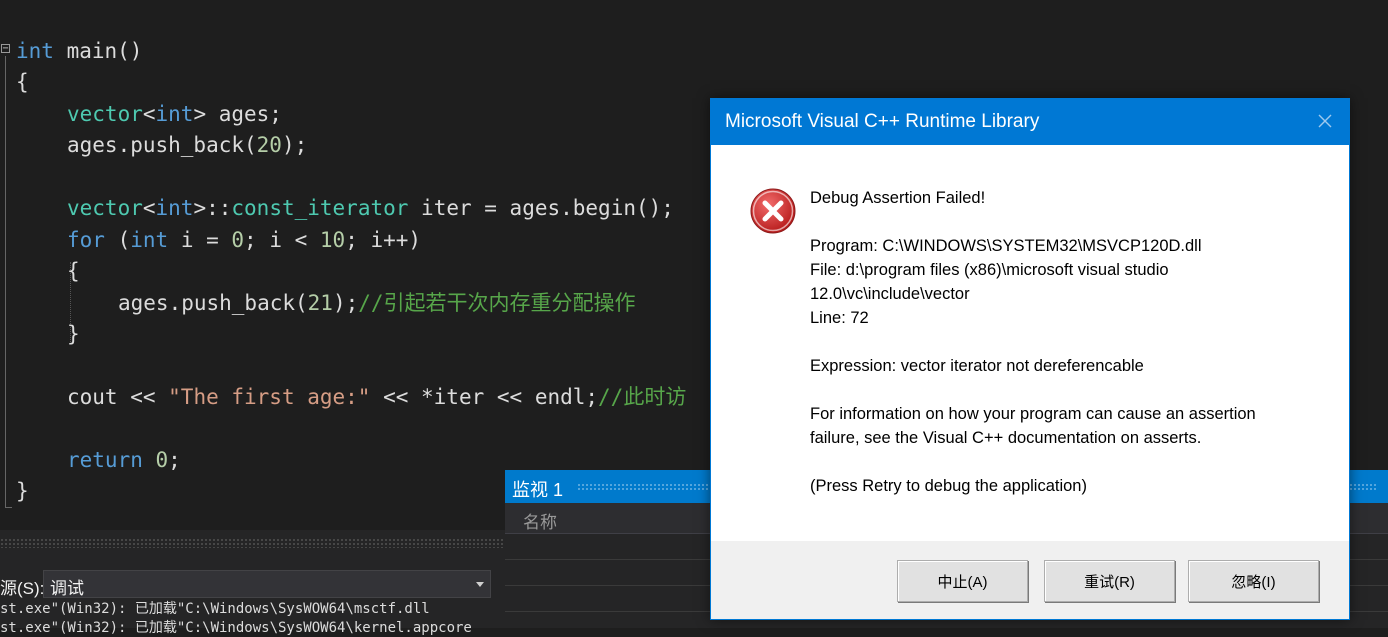 The width and height of the screenshot is (1388, 637). I want to click on code-text: ;, so click(174, 460).